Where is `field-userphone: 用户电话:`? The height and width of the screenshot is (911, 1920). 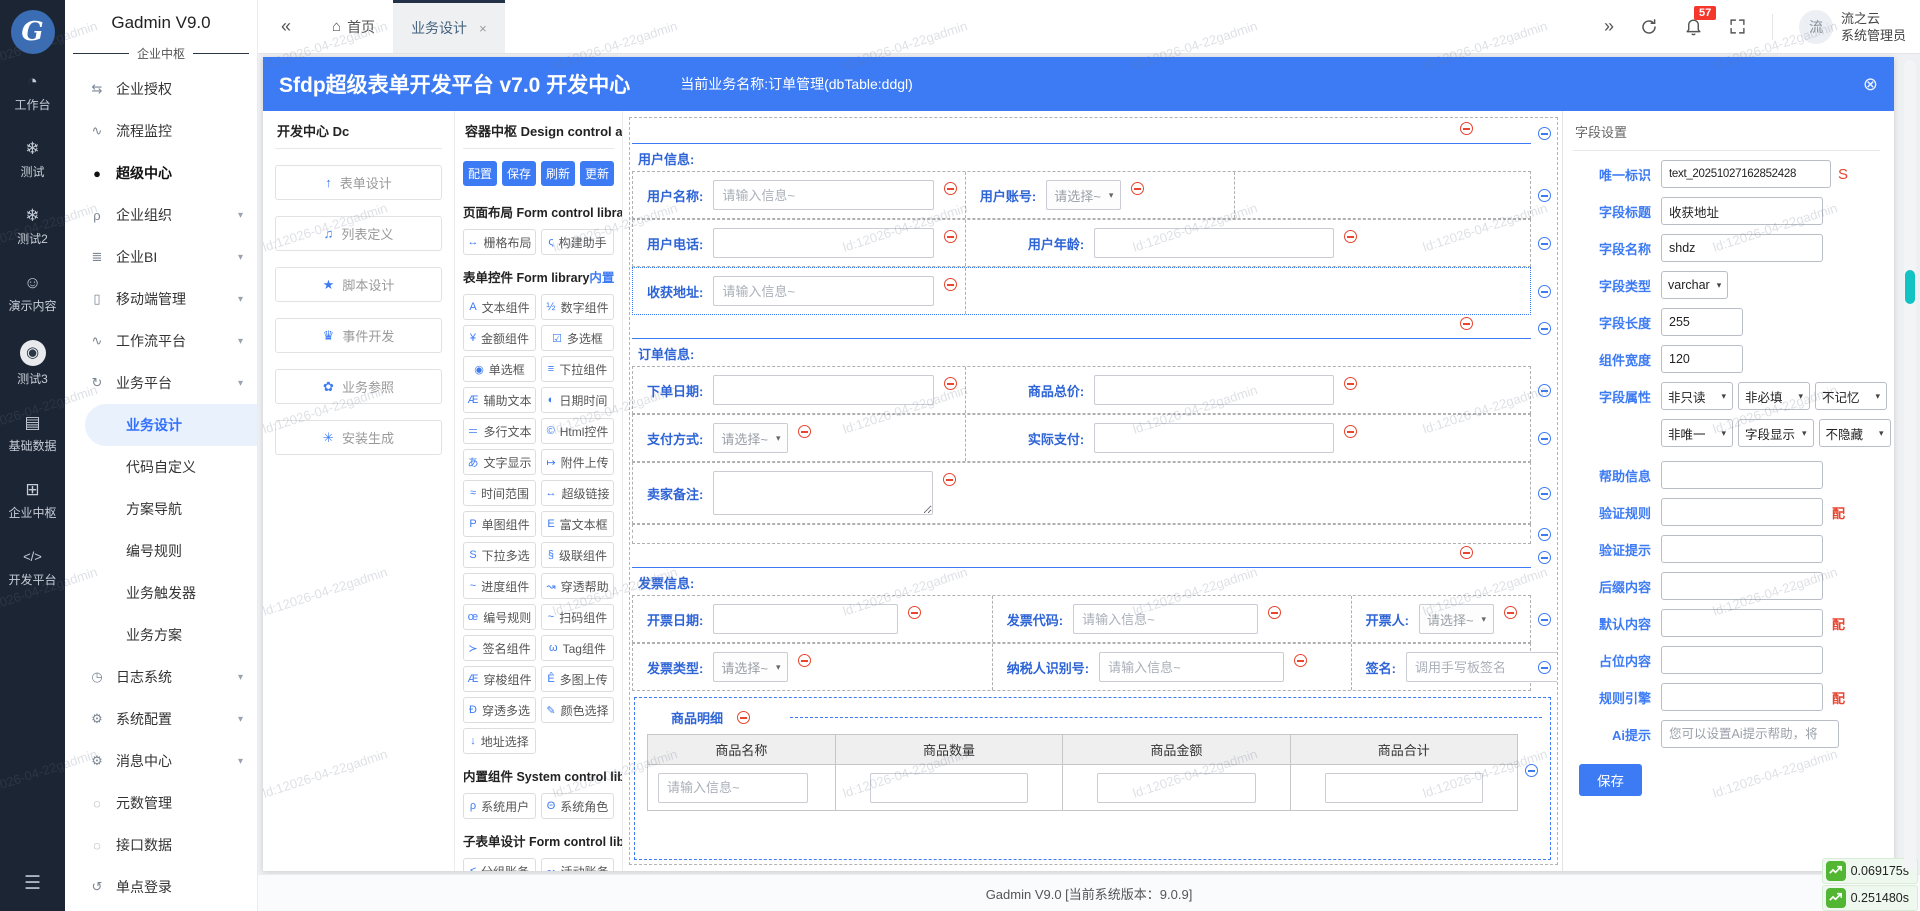
field-userphone: 用户电话: is located at coordinates (799, 243).